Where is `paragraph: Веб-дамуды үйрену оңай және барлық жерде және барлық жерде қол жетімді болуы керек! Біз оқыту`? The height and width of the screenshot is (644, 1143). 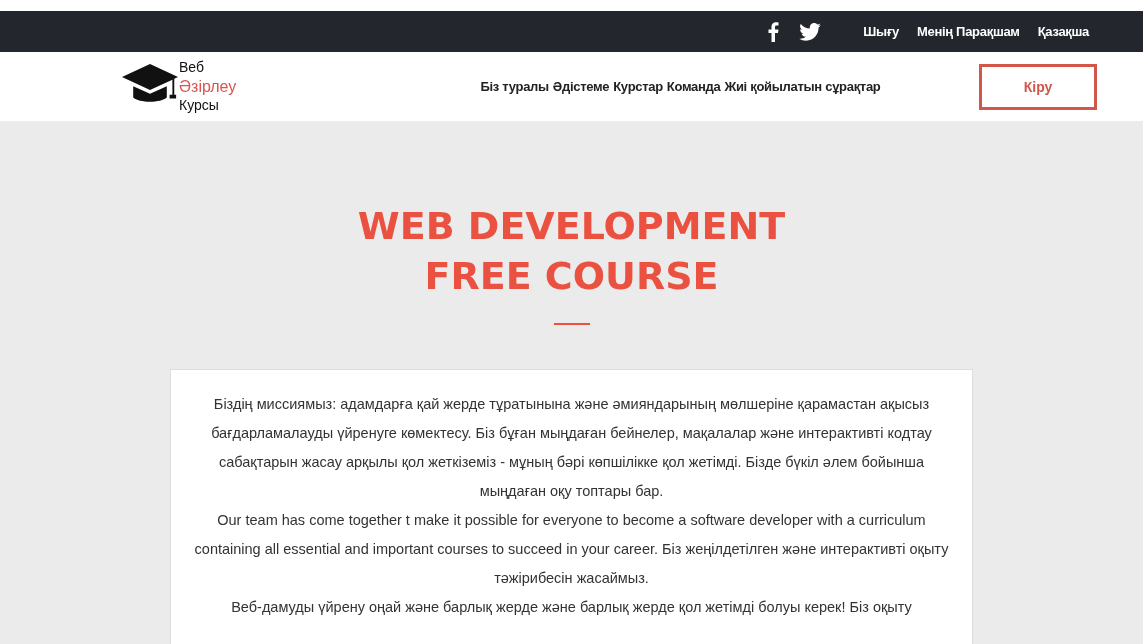 paragraph: Веб-дамуды үйрену оңай және барлық жерде және барлық жерде қол жетімді болуы керек! Біз оқыту is located at coordinates (571, 607).